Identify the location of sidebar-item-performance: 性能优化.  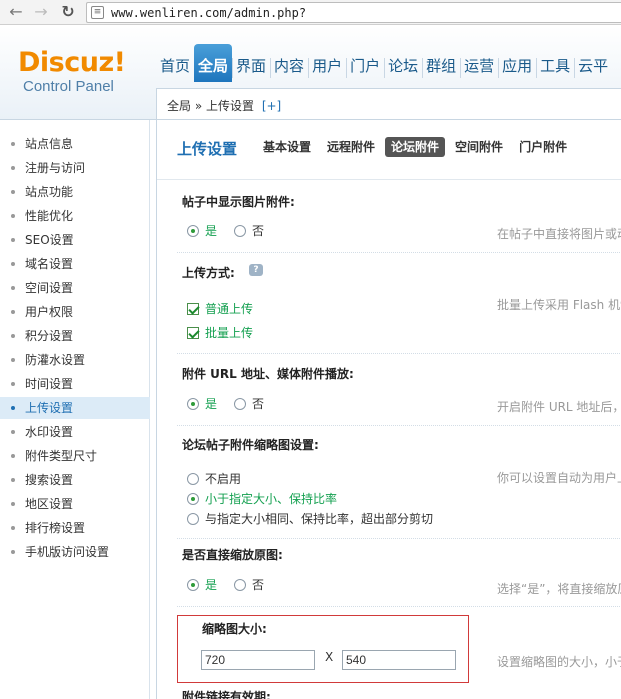
(75, 216).